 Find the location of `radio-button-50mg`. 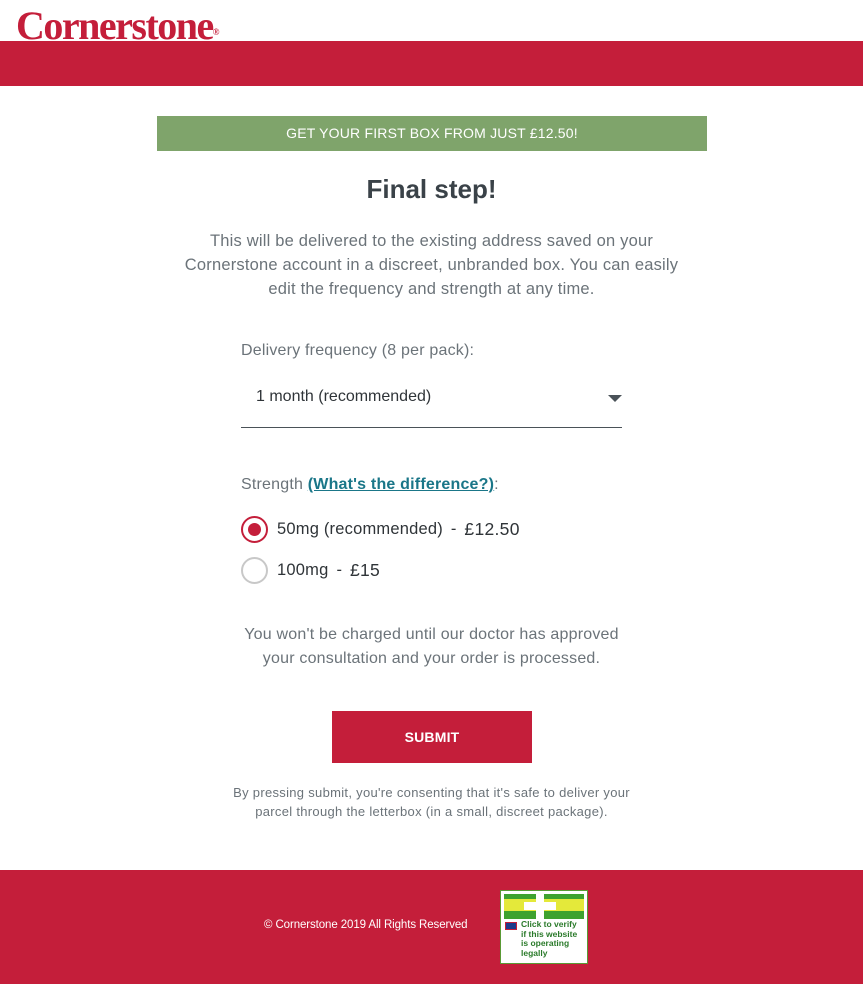

radio-button-50mg is located at coordinates (254, 529).